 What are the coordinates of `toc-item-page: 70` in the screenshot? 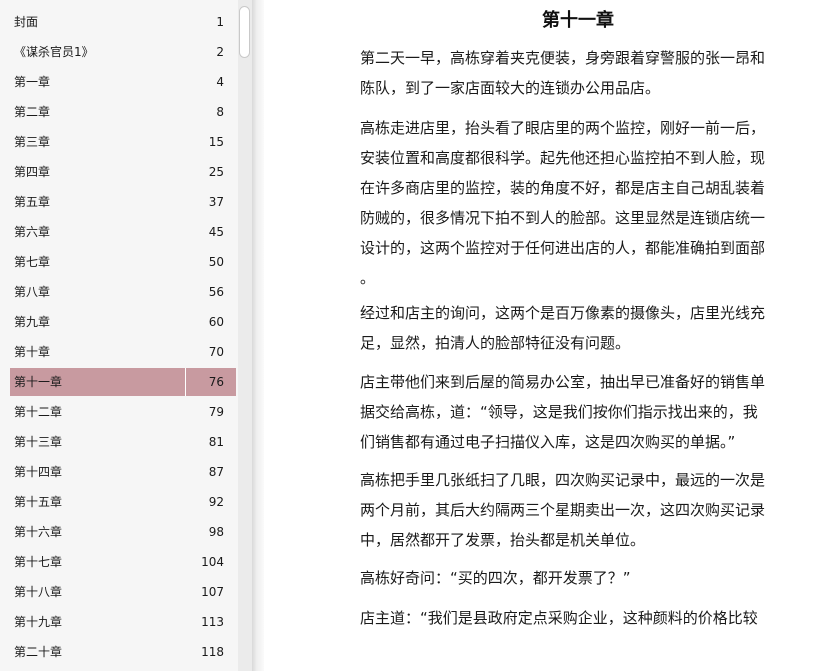 It's located at (216, 352).